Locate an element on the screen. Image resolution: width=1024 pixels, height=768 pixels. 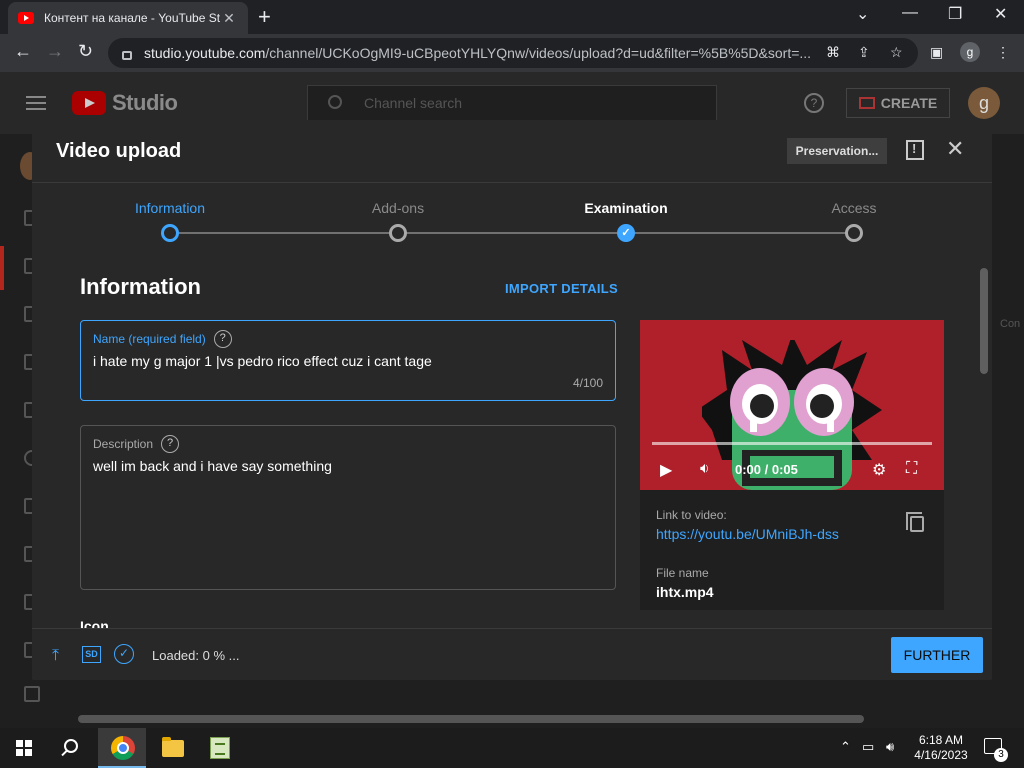
section-title: Information is located at coordinates (140, 286).